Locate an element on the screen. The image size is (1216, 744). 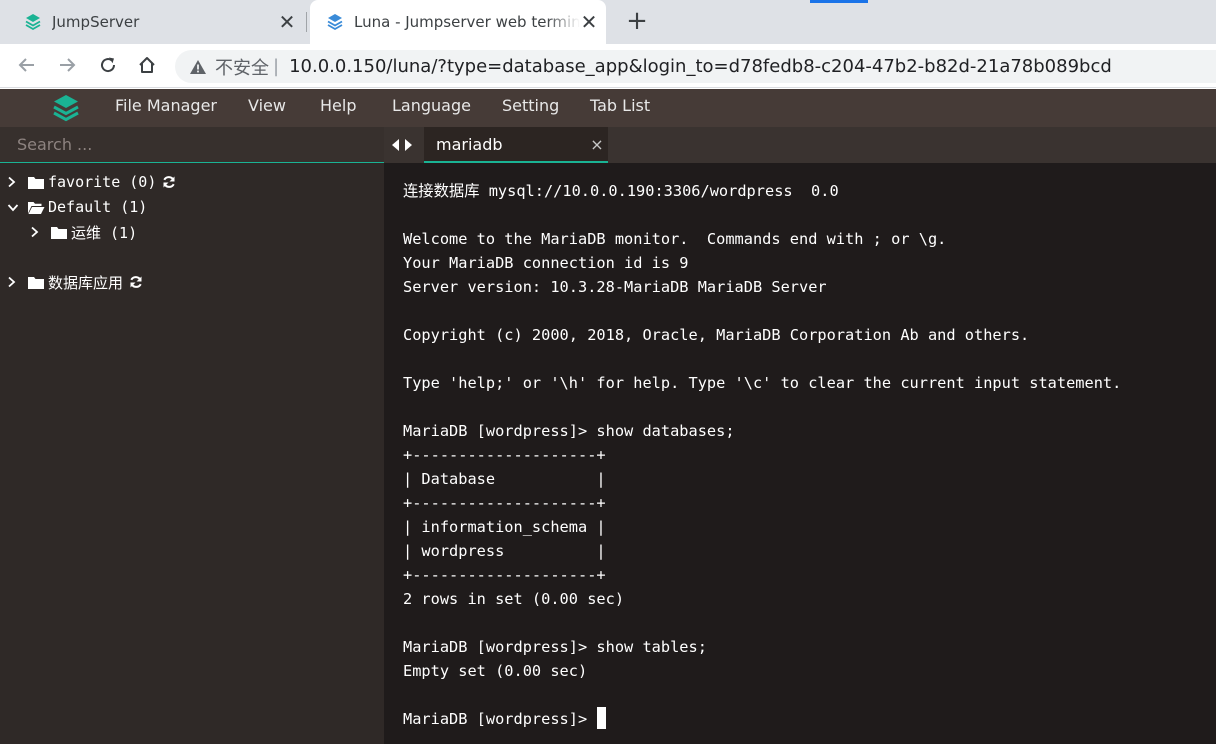
menu-view: View is located at coordinates (267, 108).